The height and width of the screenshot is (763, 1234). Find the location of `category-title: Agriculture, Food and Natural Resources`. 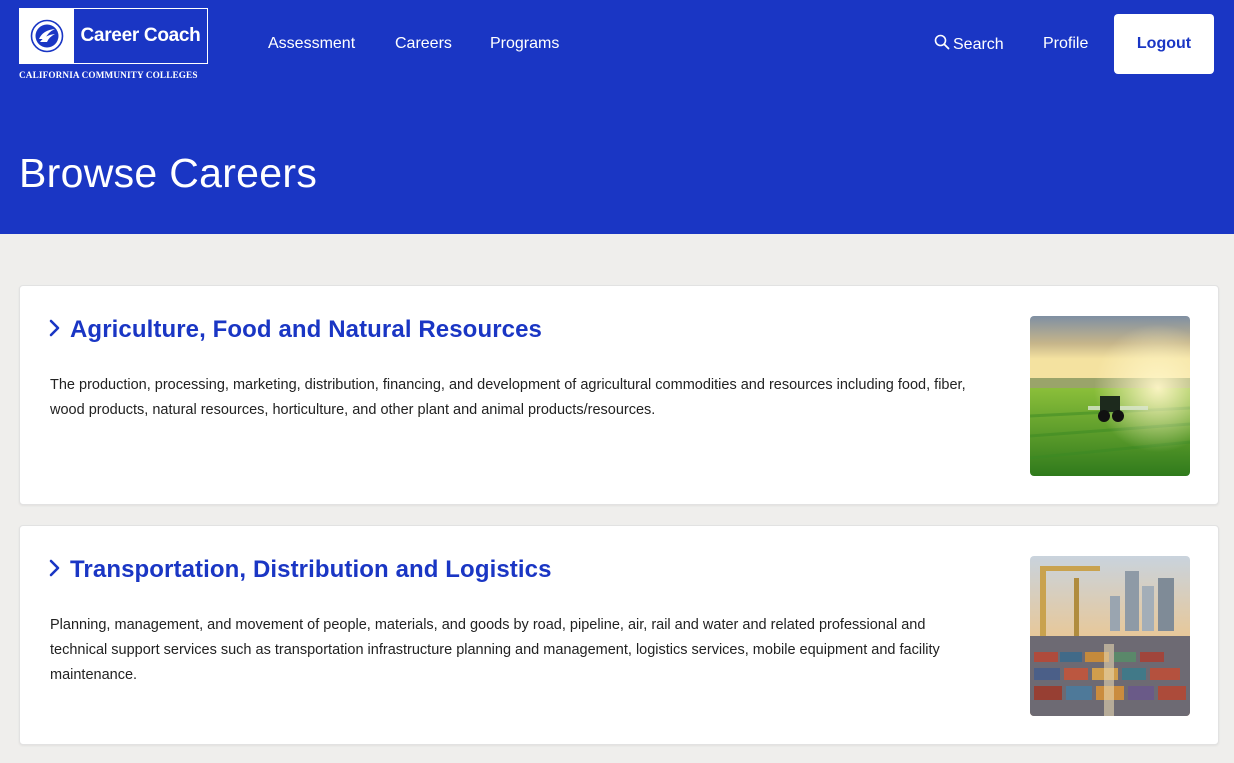

category-title: Agriculture, Food and Natural Resources is located at coordinates (306, 330).